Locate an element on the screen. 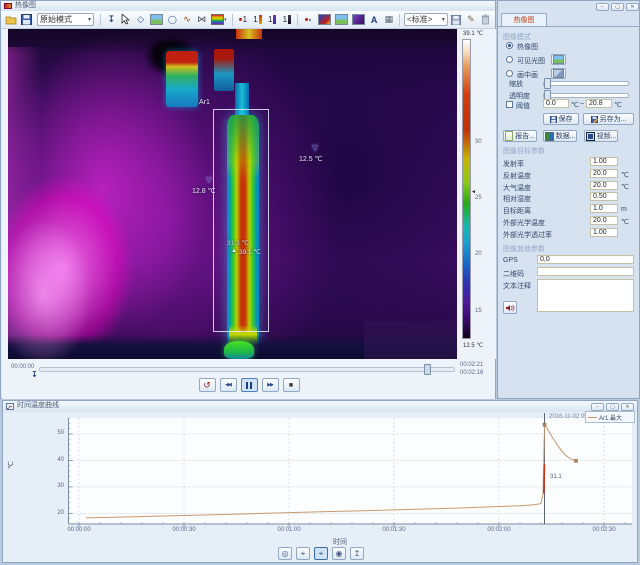 This screenshot has width=640, height=565. polyline-tool-button: ∿ is located at coordinates (187, 20).